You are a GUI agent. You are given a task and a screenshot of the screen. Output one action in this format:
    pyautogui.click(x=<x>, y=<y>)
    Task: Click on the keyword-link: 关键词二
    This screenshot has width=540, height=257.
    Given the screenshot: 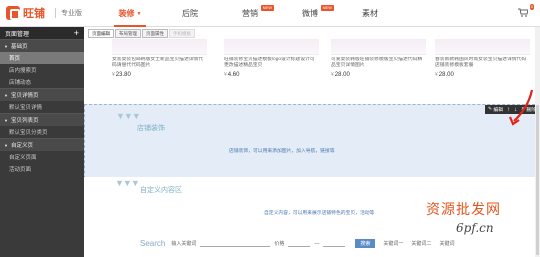 What is the action you would take?
    pyautogui.click(x=421, y=243)
    